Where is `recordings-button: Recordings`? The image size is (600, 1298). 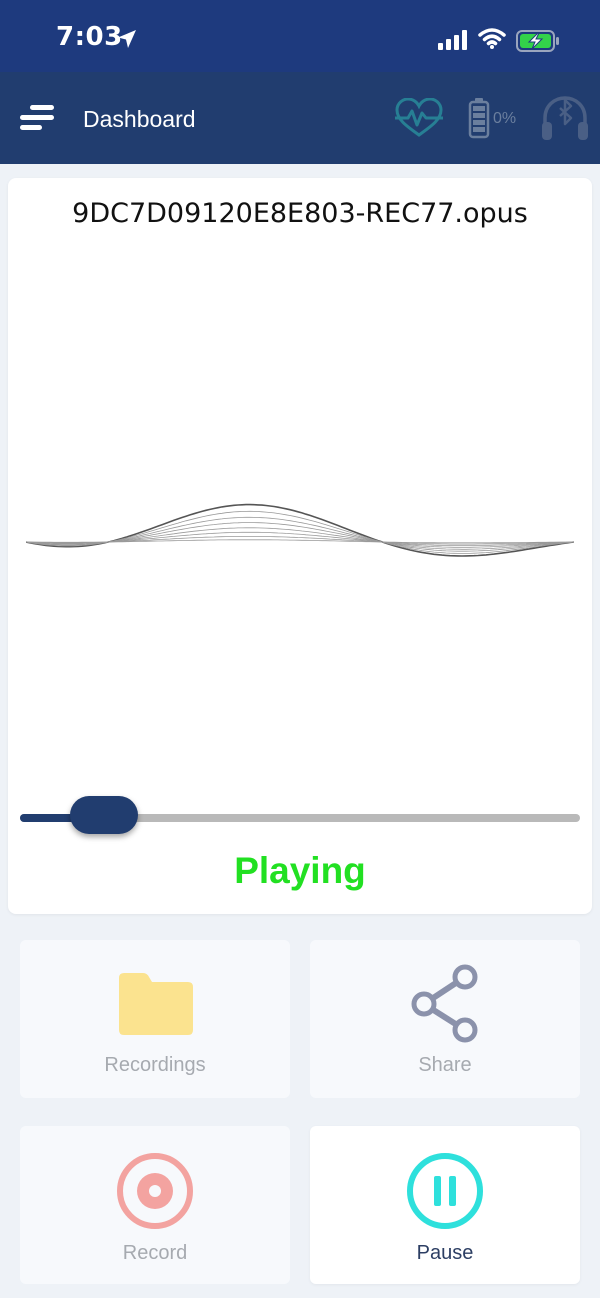 recordings-button: Recordings is located at coordinates (155, 1019).